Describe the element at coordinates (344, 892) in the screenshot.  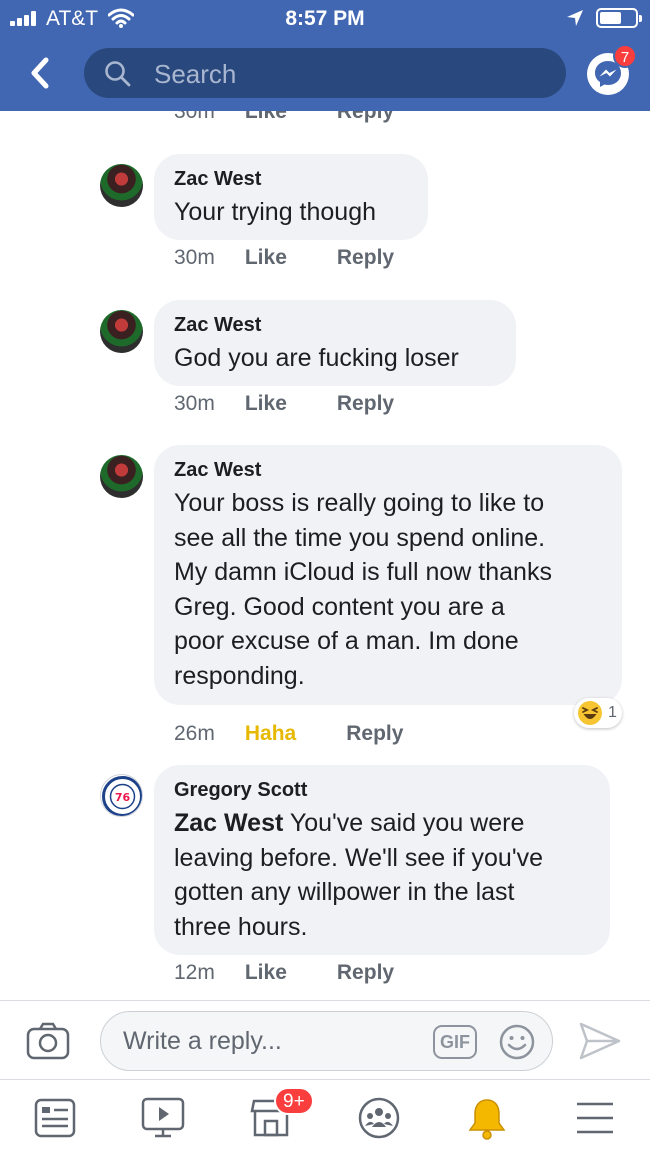
I see `comment-text-line: gotten any willpower in the last` at that location.